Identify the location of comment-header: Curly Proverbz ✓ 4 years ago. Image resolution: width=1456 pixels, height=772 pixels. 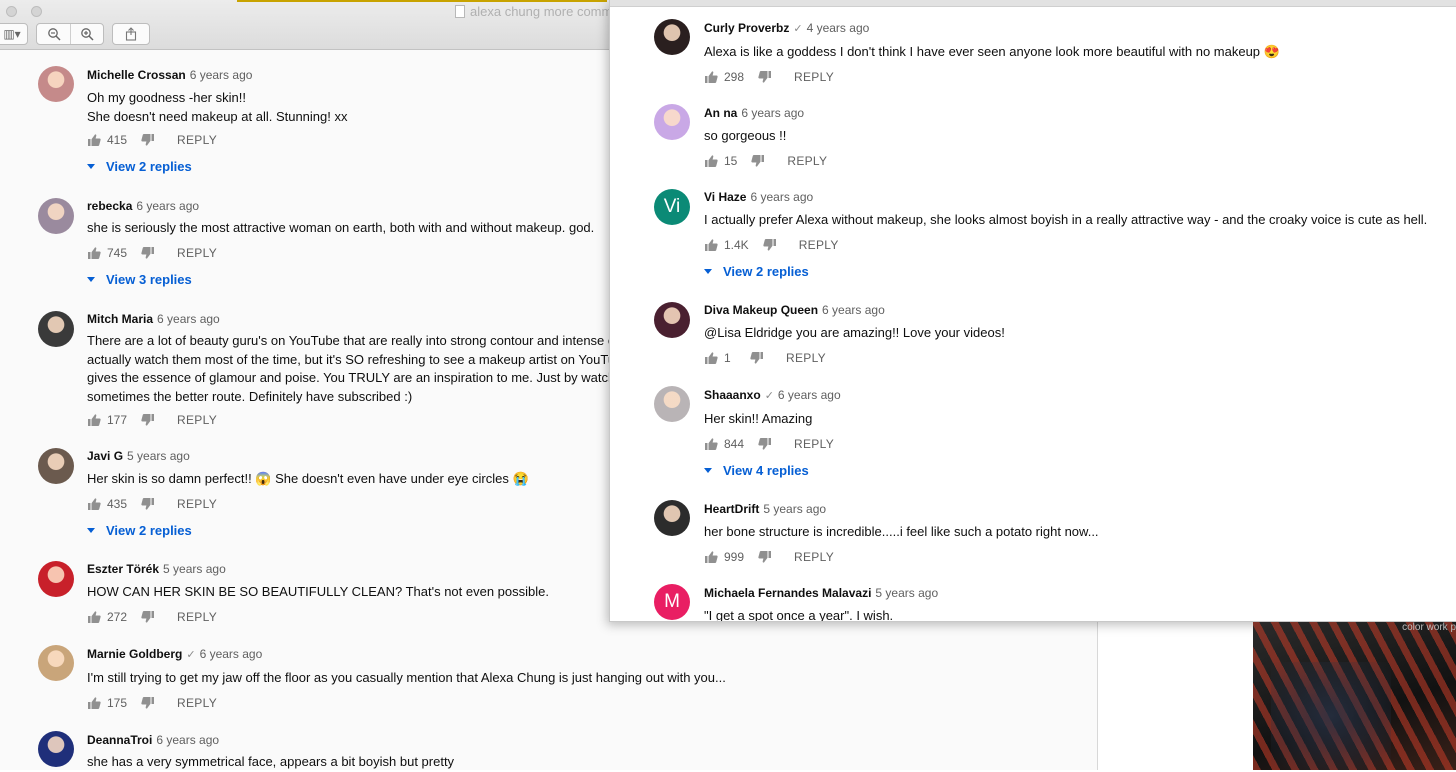
(786, 28).